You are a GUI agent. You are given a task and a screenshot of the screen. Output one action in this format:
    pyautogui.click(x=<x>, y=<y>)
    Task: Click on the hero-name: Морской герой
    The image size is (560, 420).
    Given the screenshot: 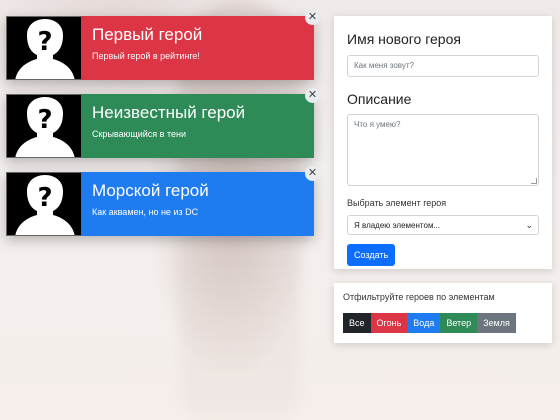 What is the action you would take?
    pyautogui.click(x=150, y=190)
    